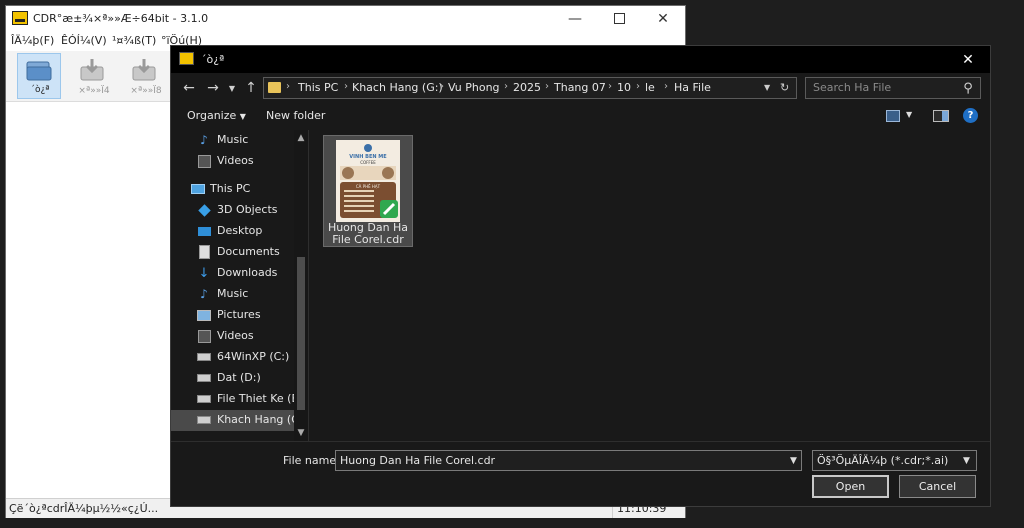 This screenshot has height=528, width=1024. What do you see at coordinates (94, 91) in the screenshot?
I see `convert-to-x4-label: ×ª»»Ϊ4` at bounding box center [94, 91].